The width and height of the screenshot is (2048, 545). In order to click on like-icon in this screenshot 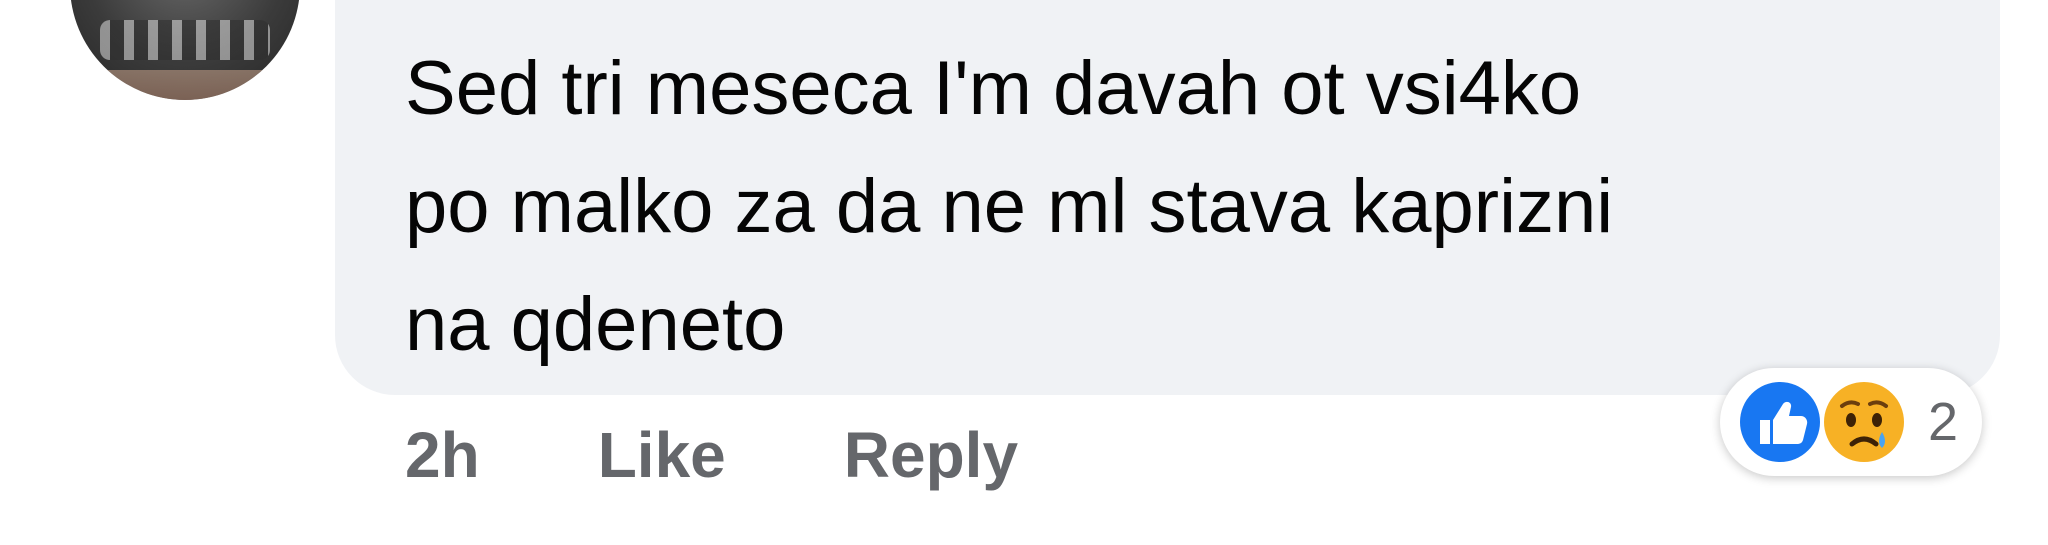, I will do `click(1780, 422)`.